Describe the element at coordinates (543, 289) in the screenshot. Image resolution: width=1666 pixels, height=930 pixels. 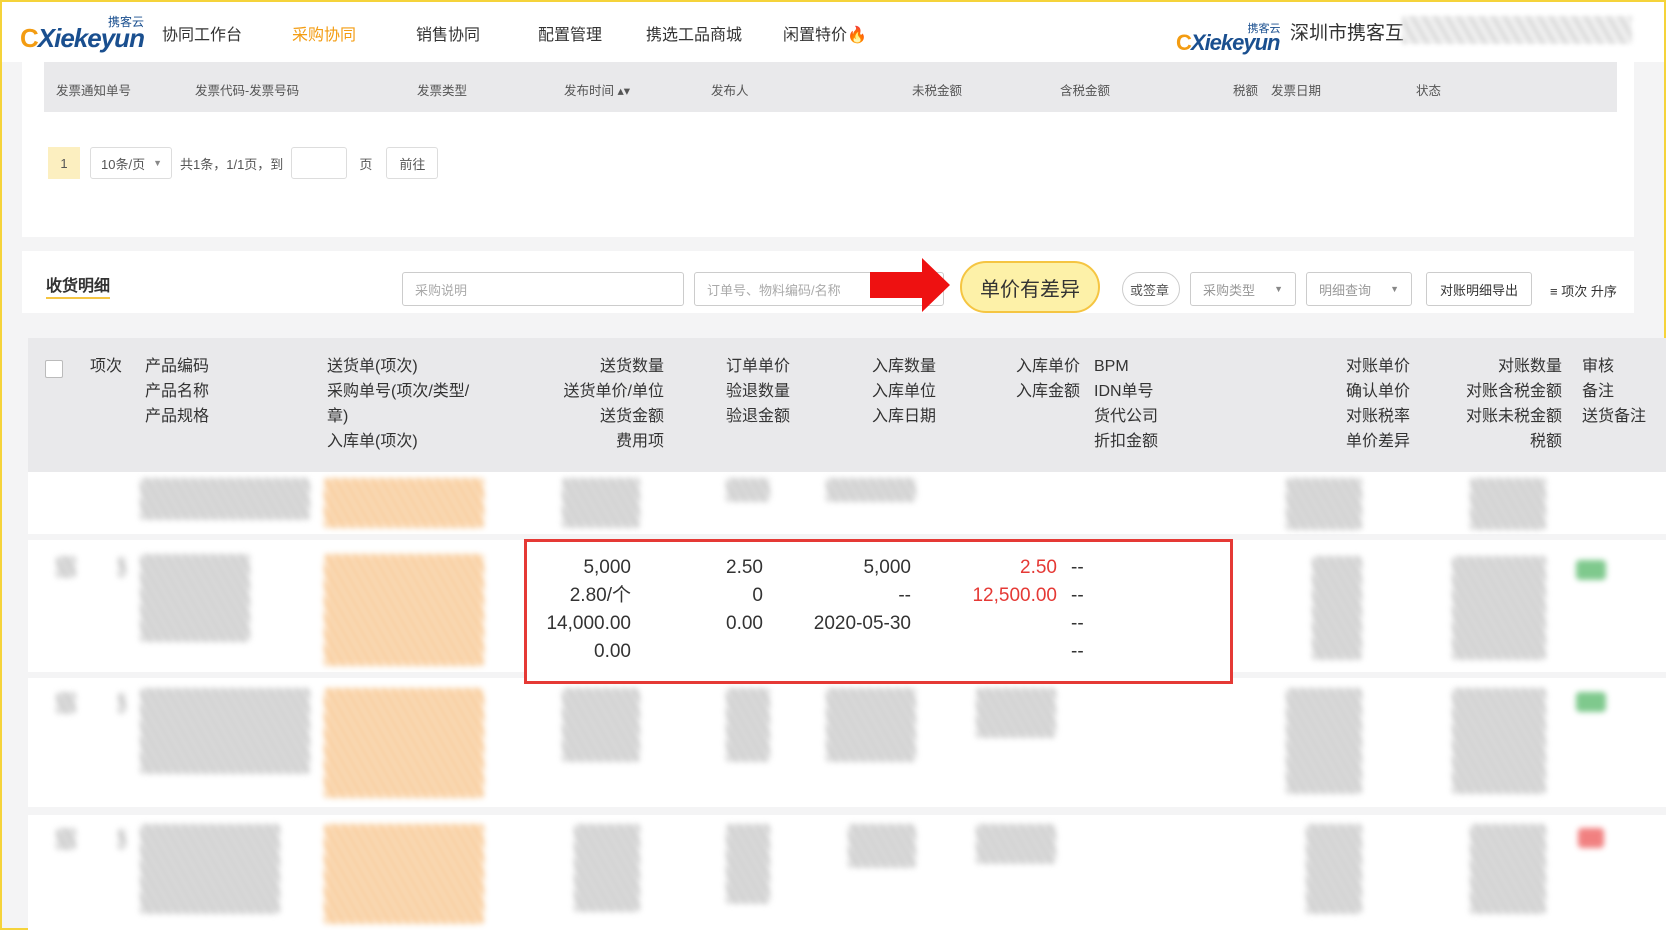
I see `purchase-note-input: 采购说明` at that location.